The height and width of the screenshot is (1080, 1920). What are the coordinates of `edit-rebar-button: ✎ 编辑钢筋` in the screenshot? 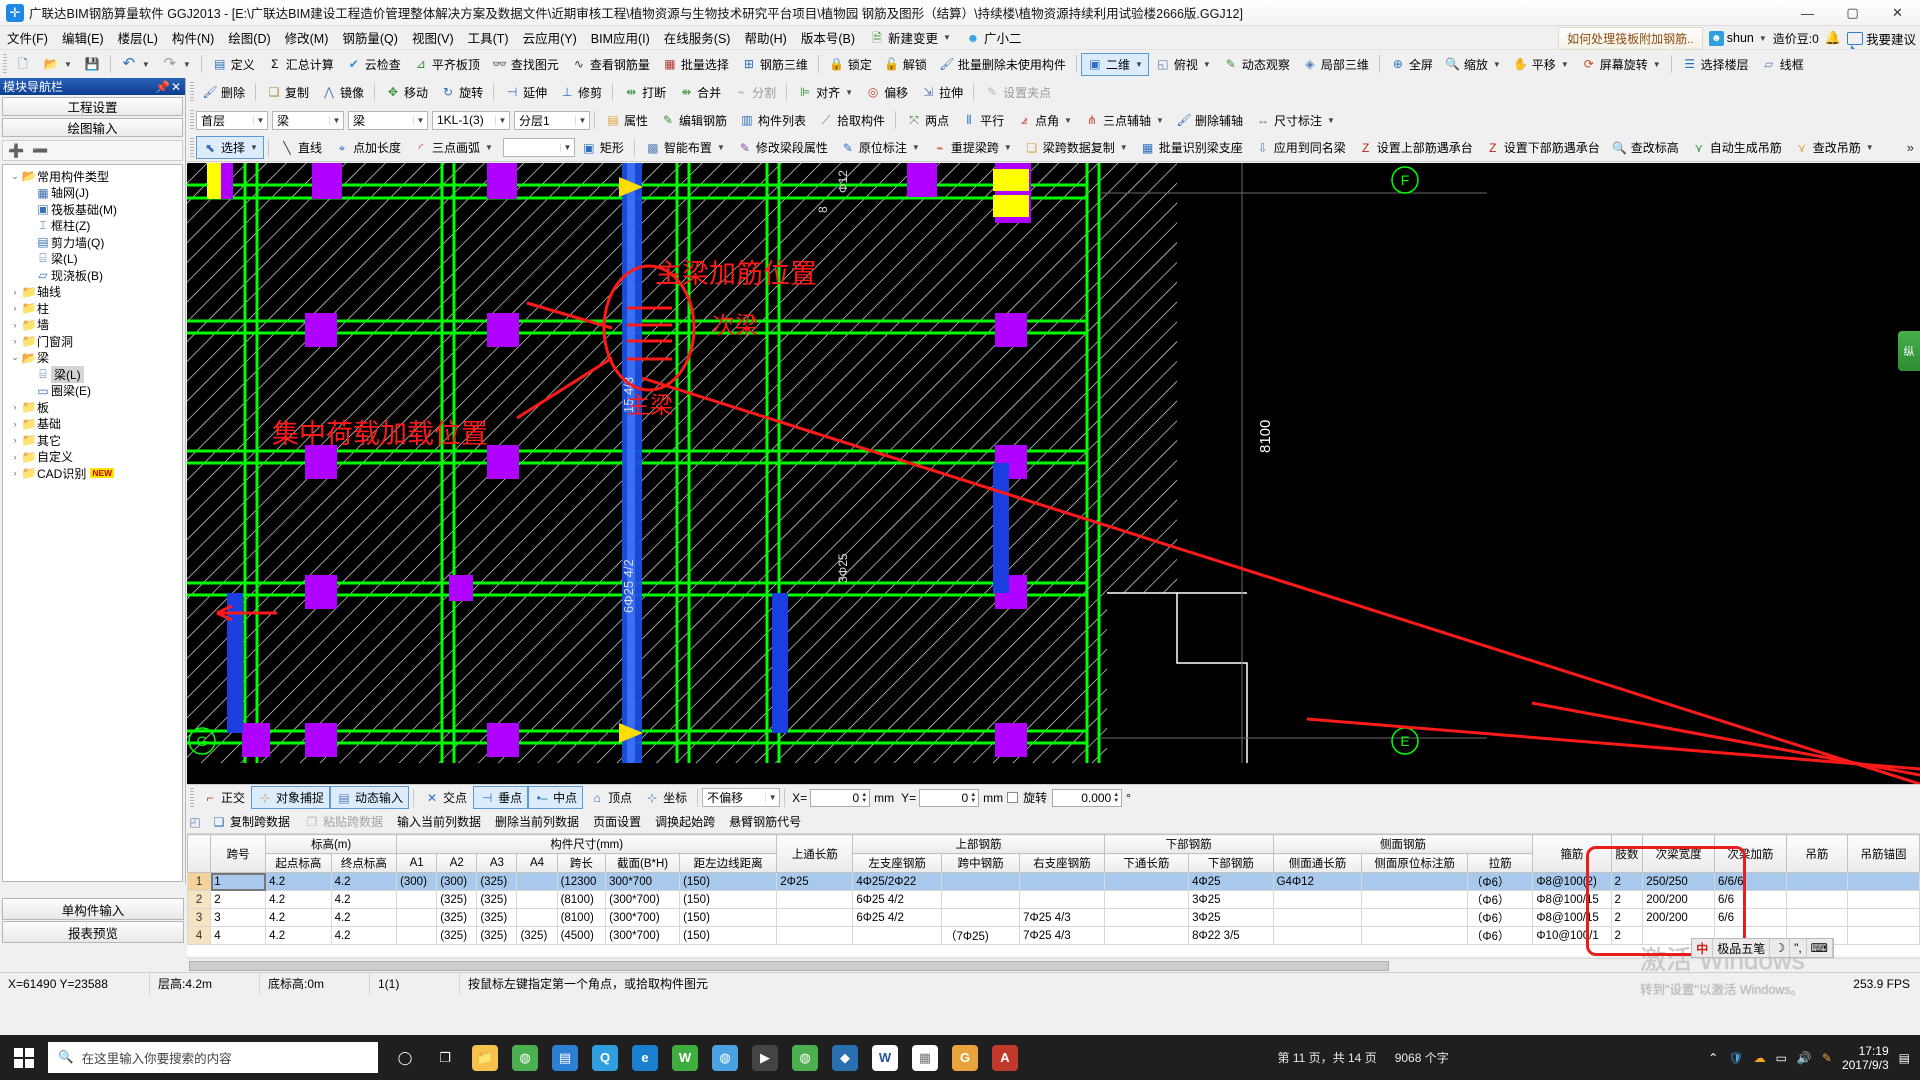 It's located at (693, 120).